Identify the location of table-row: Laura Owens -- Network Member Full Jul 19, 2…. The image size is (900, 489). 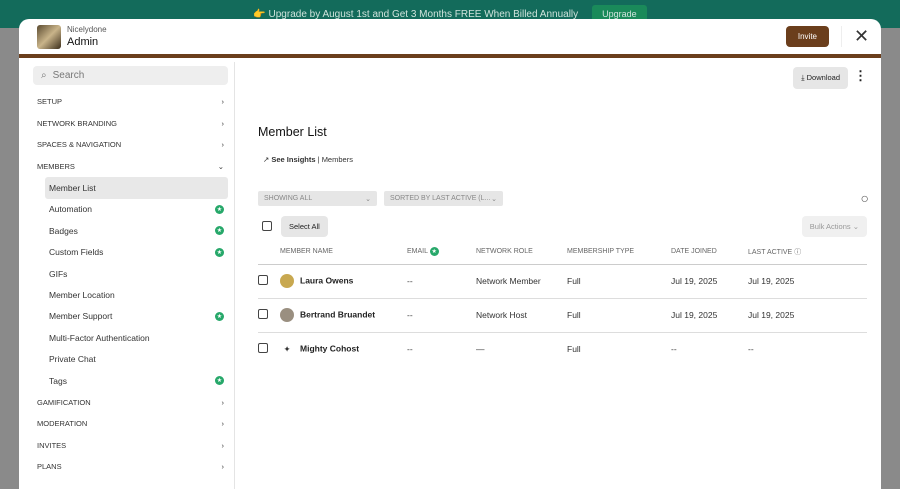
(562, 281).